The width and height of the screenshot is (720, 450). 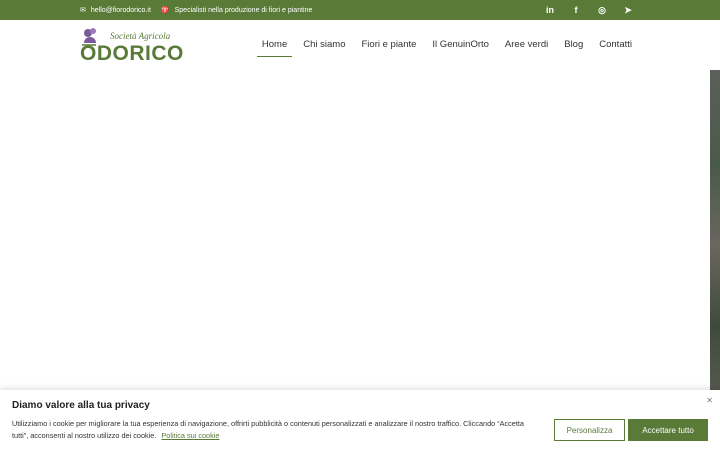 I want to click on nav-home: Home, so click(x=274, y=45).